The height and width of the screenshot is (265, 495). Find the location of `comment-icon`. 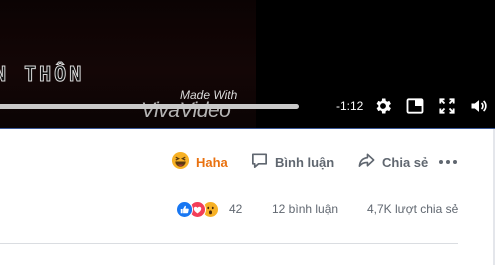

comment-icon is located at coordinates (259, 162).